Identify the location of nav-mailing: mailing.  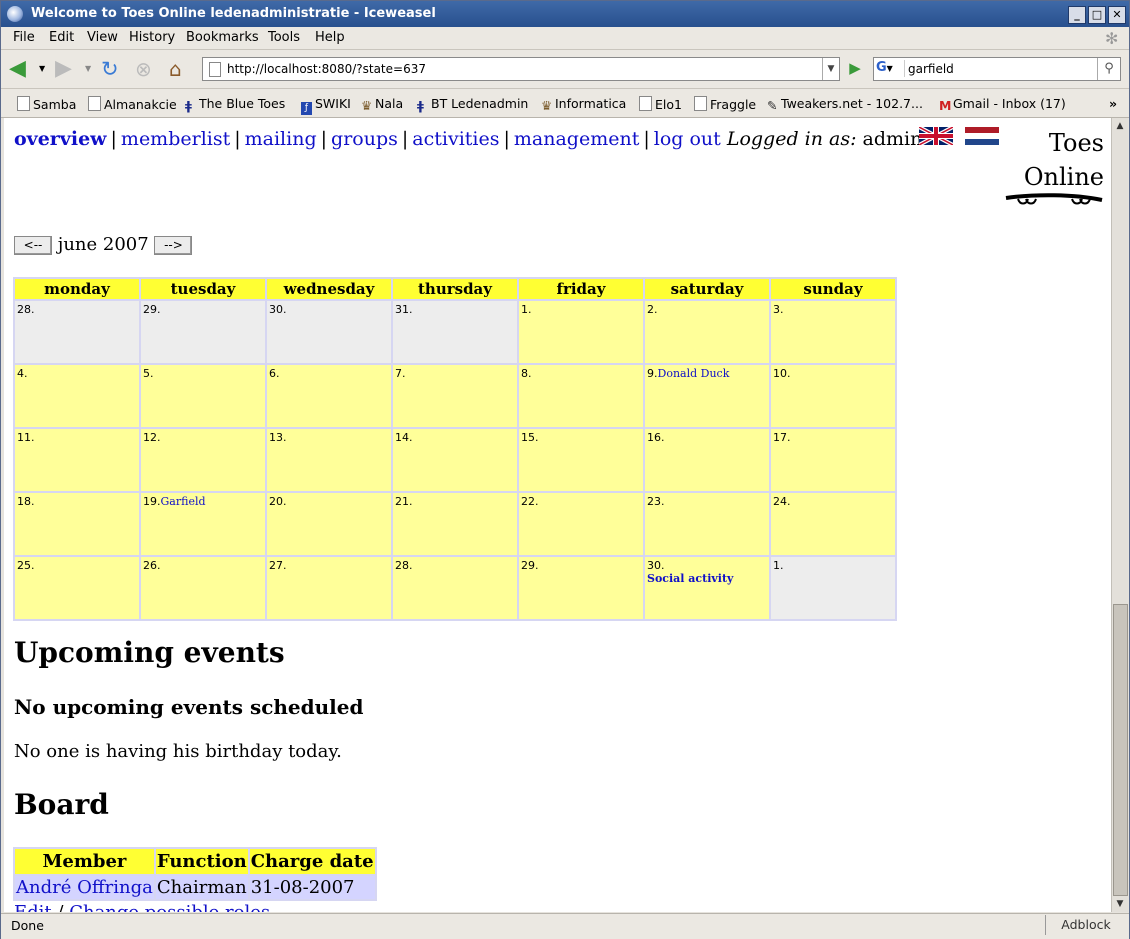
(281, 139).